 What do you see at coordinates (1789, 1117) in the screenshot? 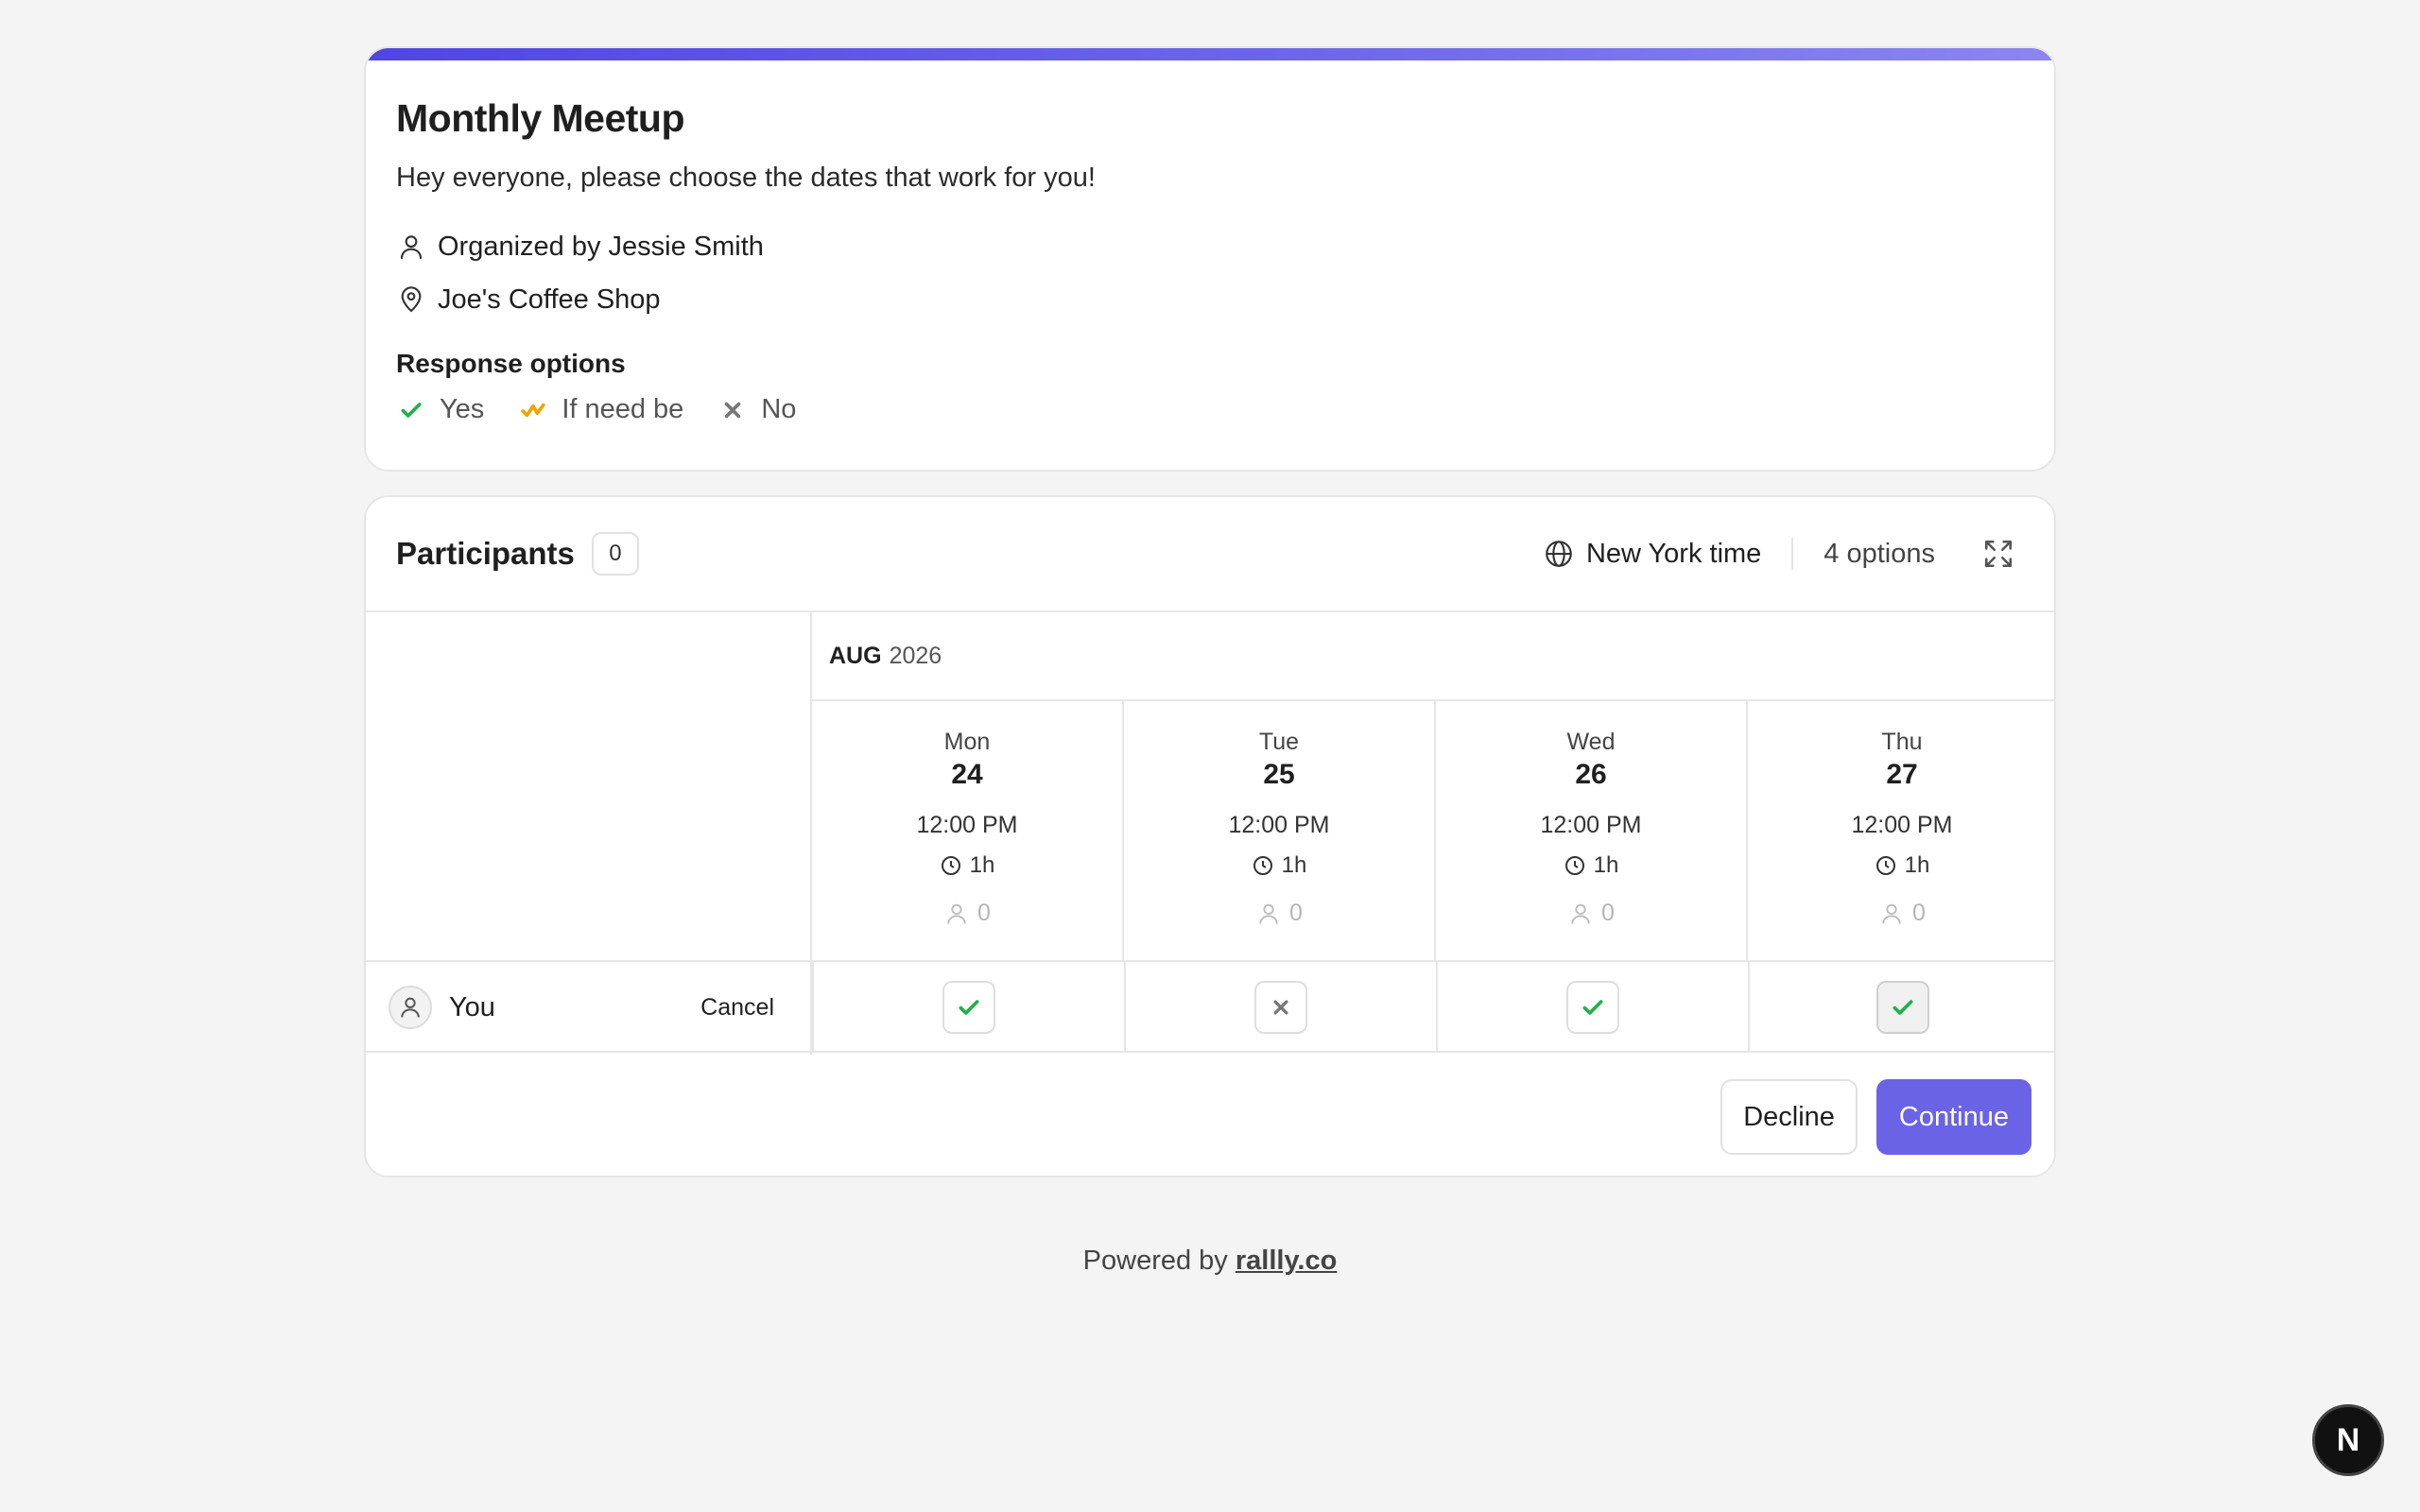
I see `decline-button: Decline` at bounding box center [1789, 1117].